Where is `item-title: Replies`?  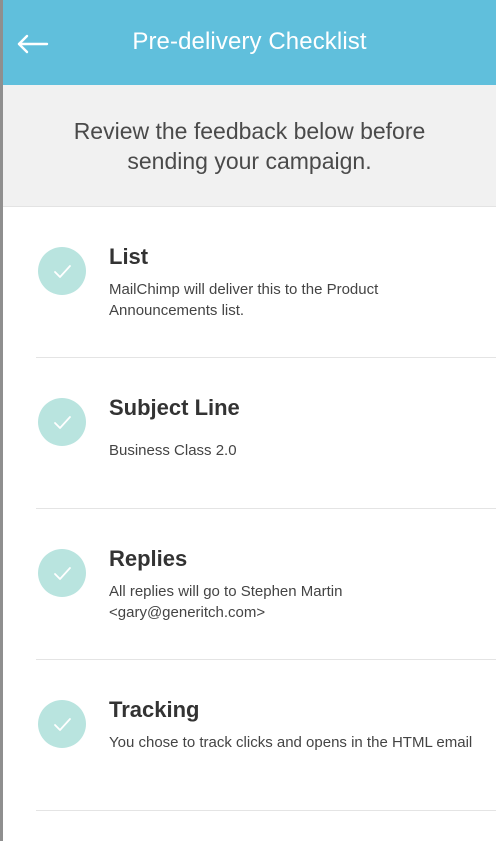
item-title: Replies is located at coordinates (148, 558).